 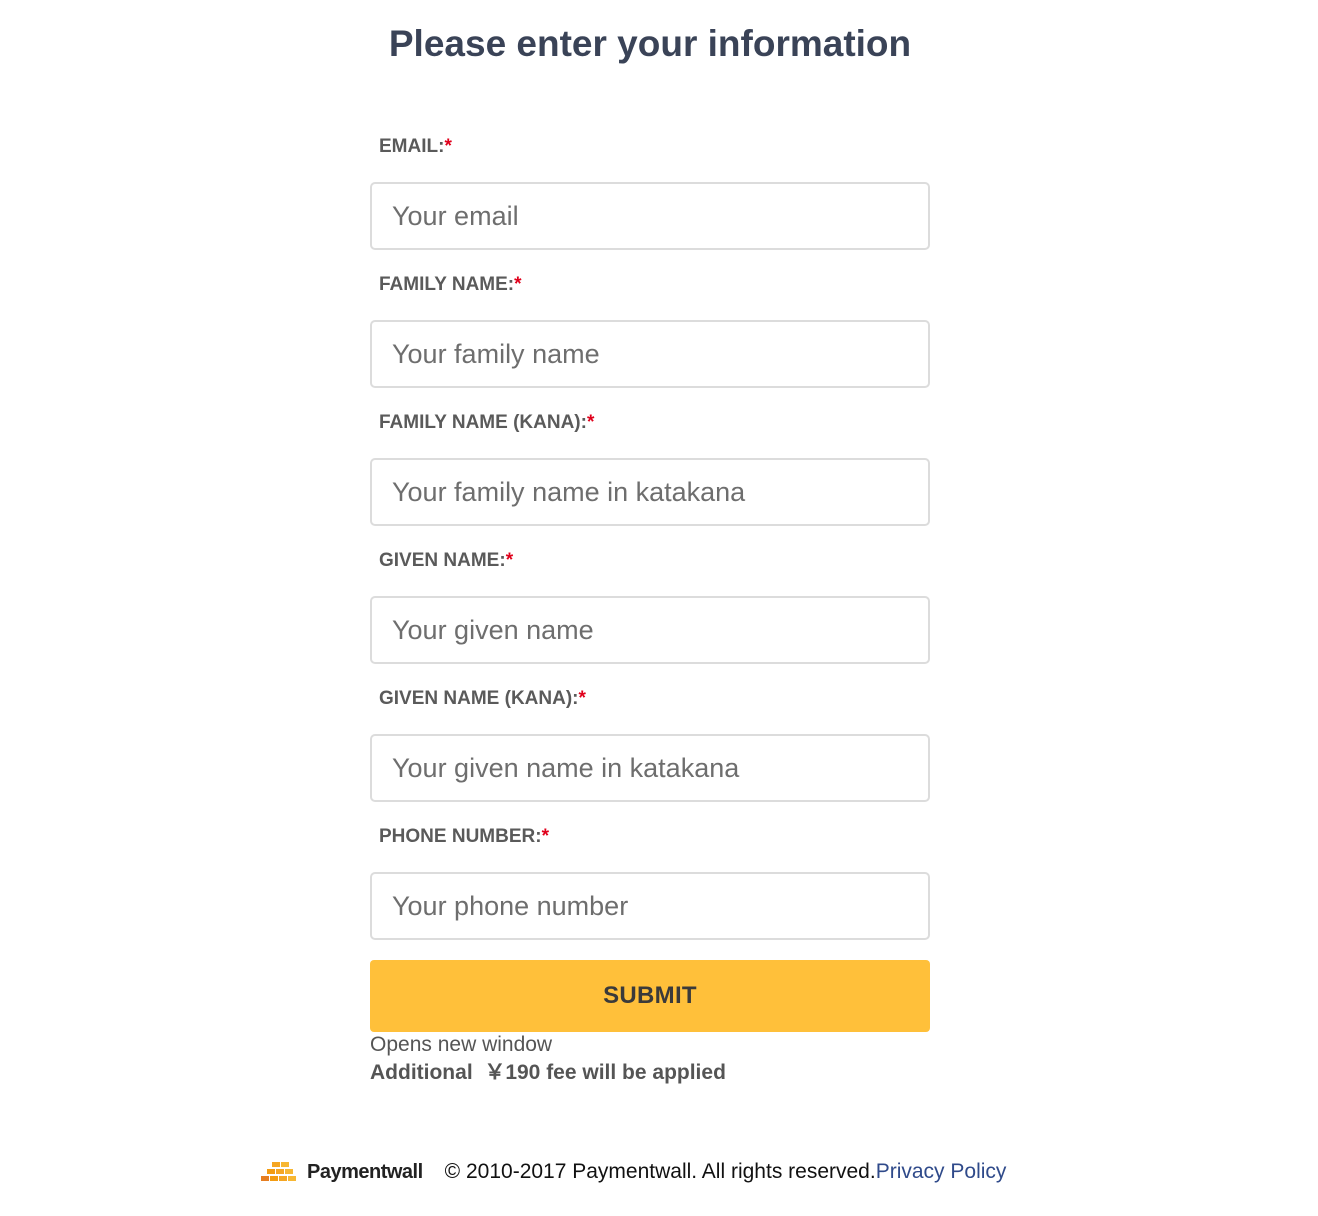 I want to click on phone-number-label: PHONE NUMBER:*, so click(x=464, y=836).